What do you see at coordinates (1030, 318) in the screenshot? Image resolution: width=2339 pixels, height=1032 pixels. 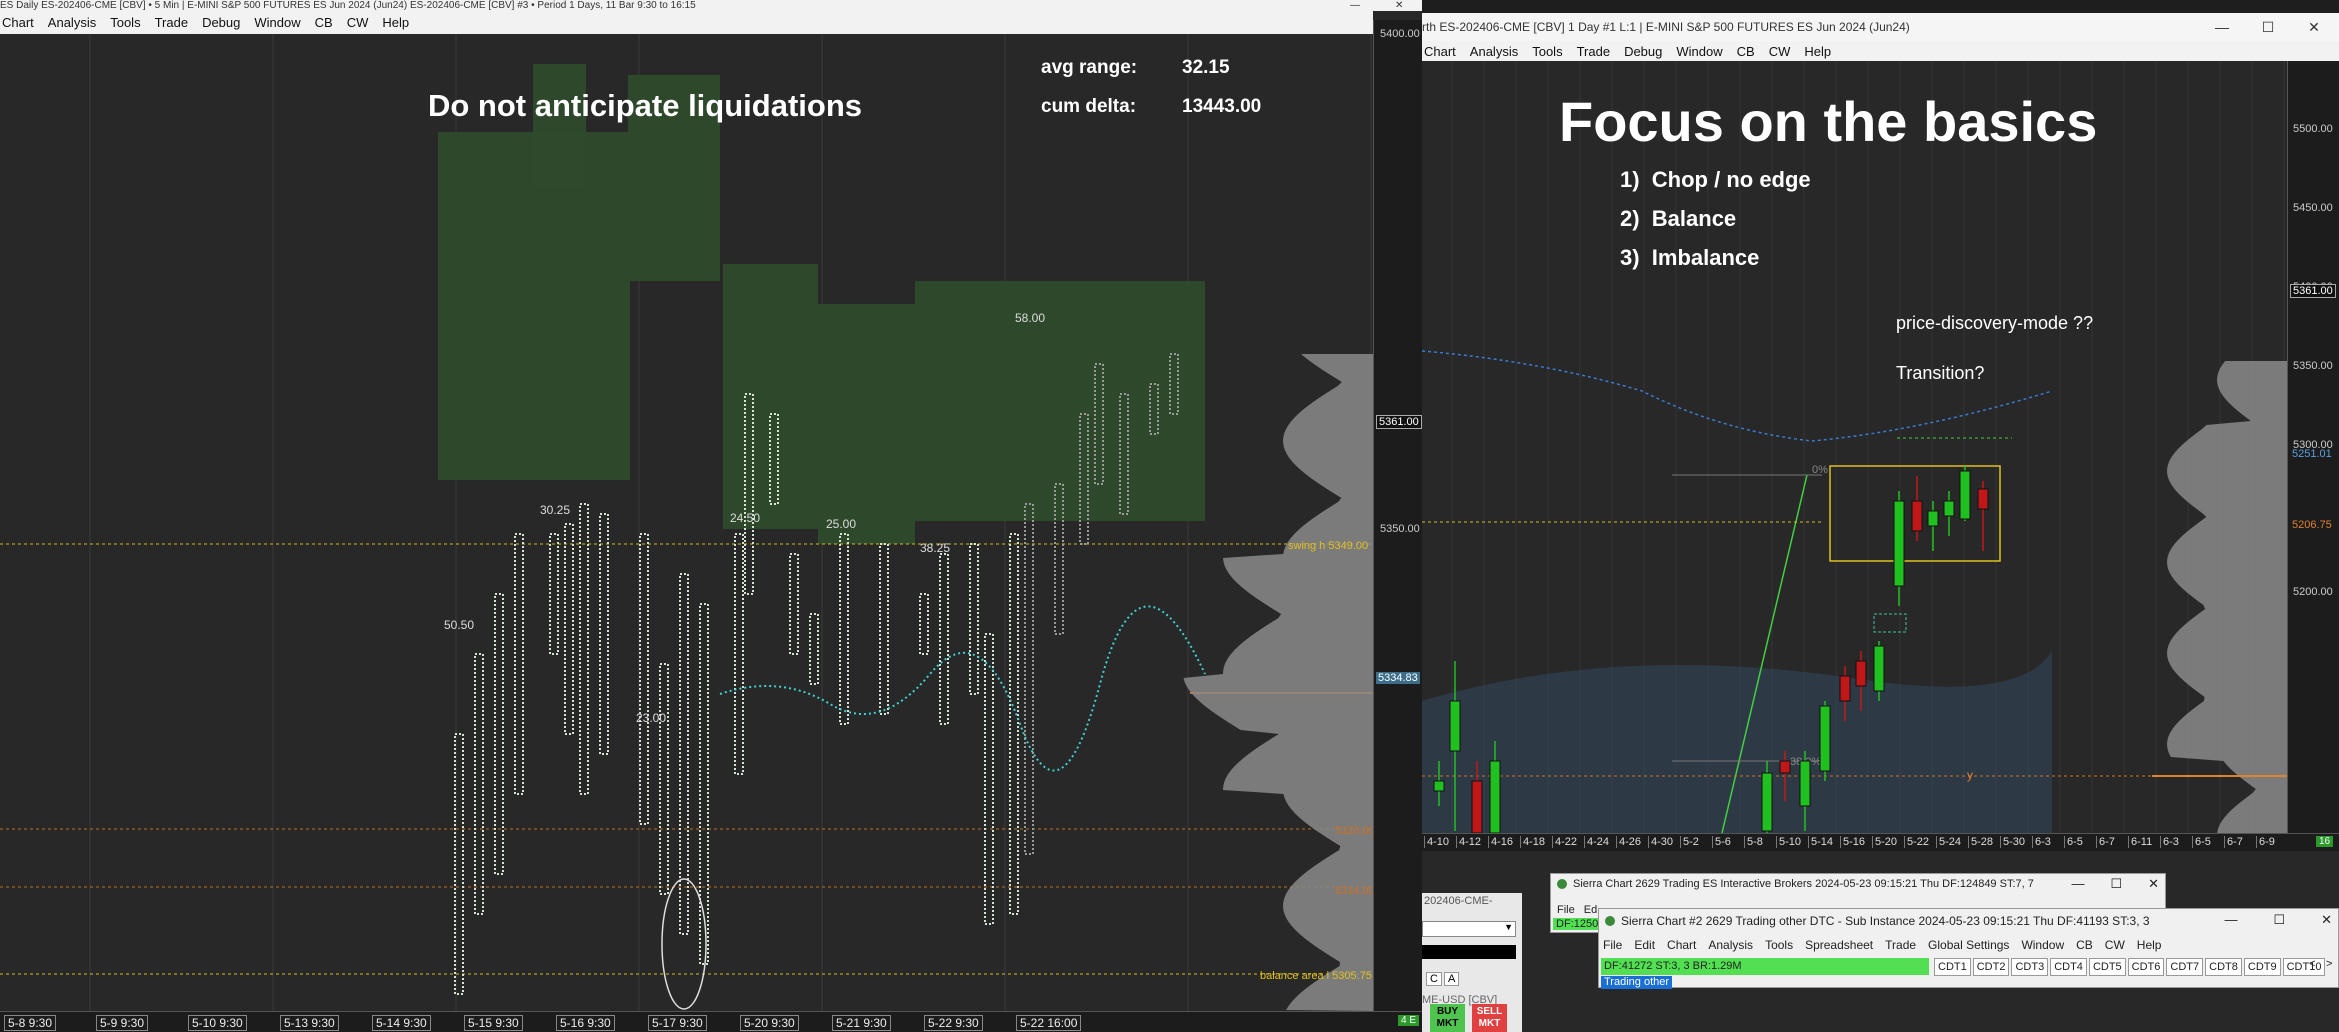 I see `range-label: 58.00` at bounding box center [1030, 318].